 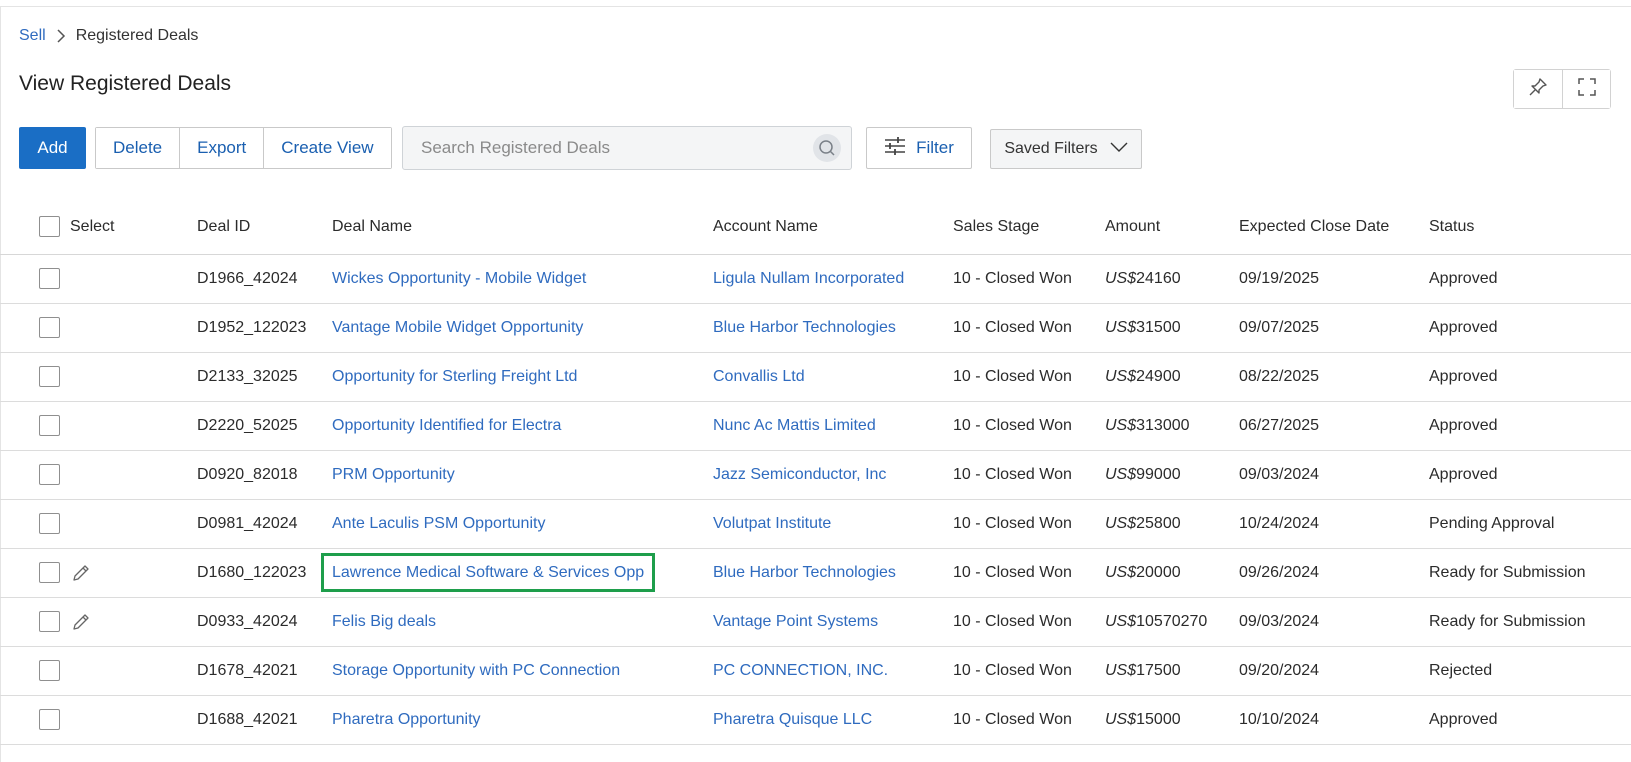 I want to click on breadcrumb-sell-link: Sell, so click(x=32, y=36).